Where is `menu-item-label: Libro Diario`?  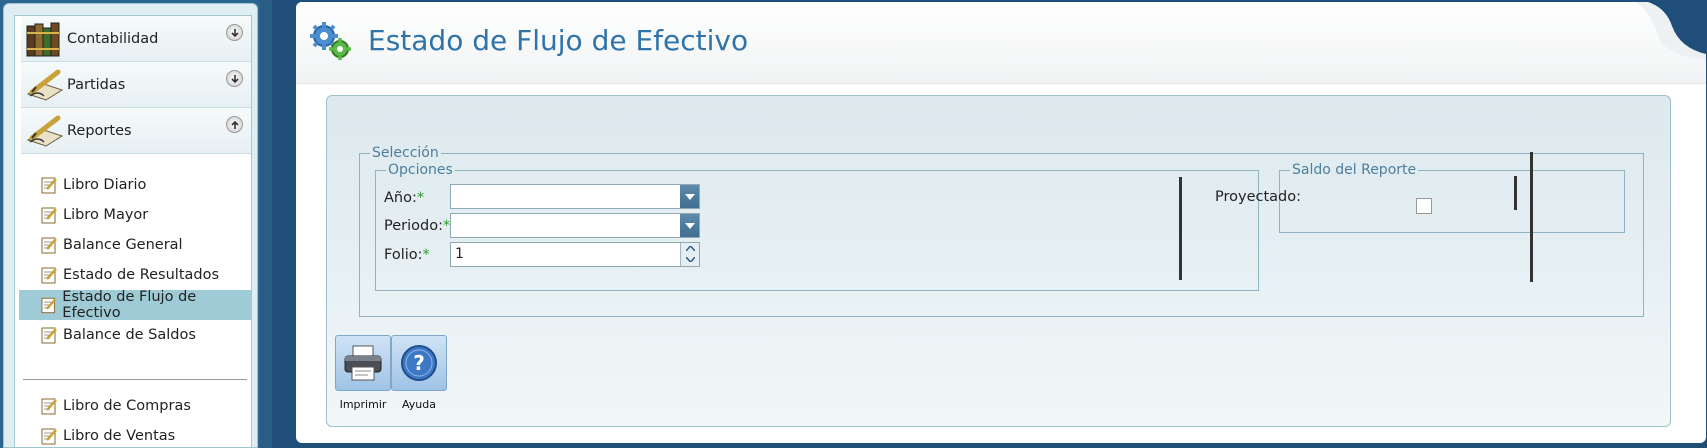 menu-item-label: Libro Diario is located at coordinates (105, 185).